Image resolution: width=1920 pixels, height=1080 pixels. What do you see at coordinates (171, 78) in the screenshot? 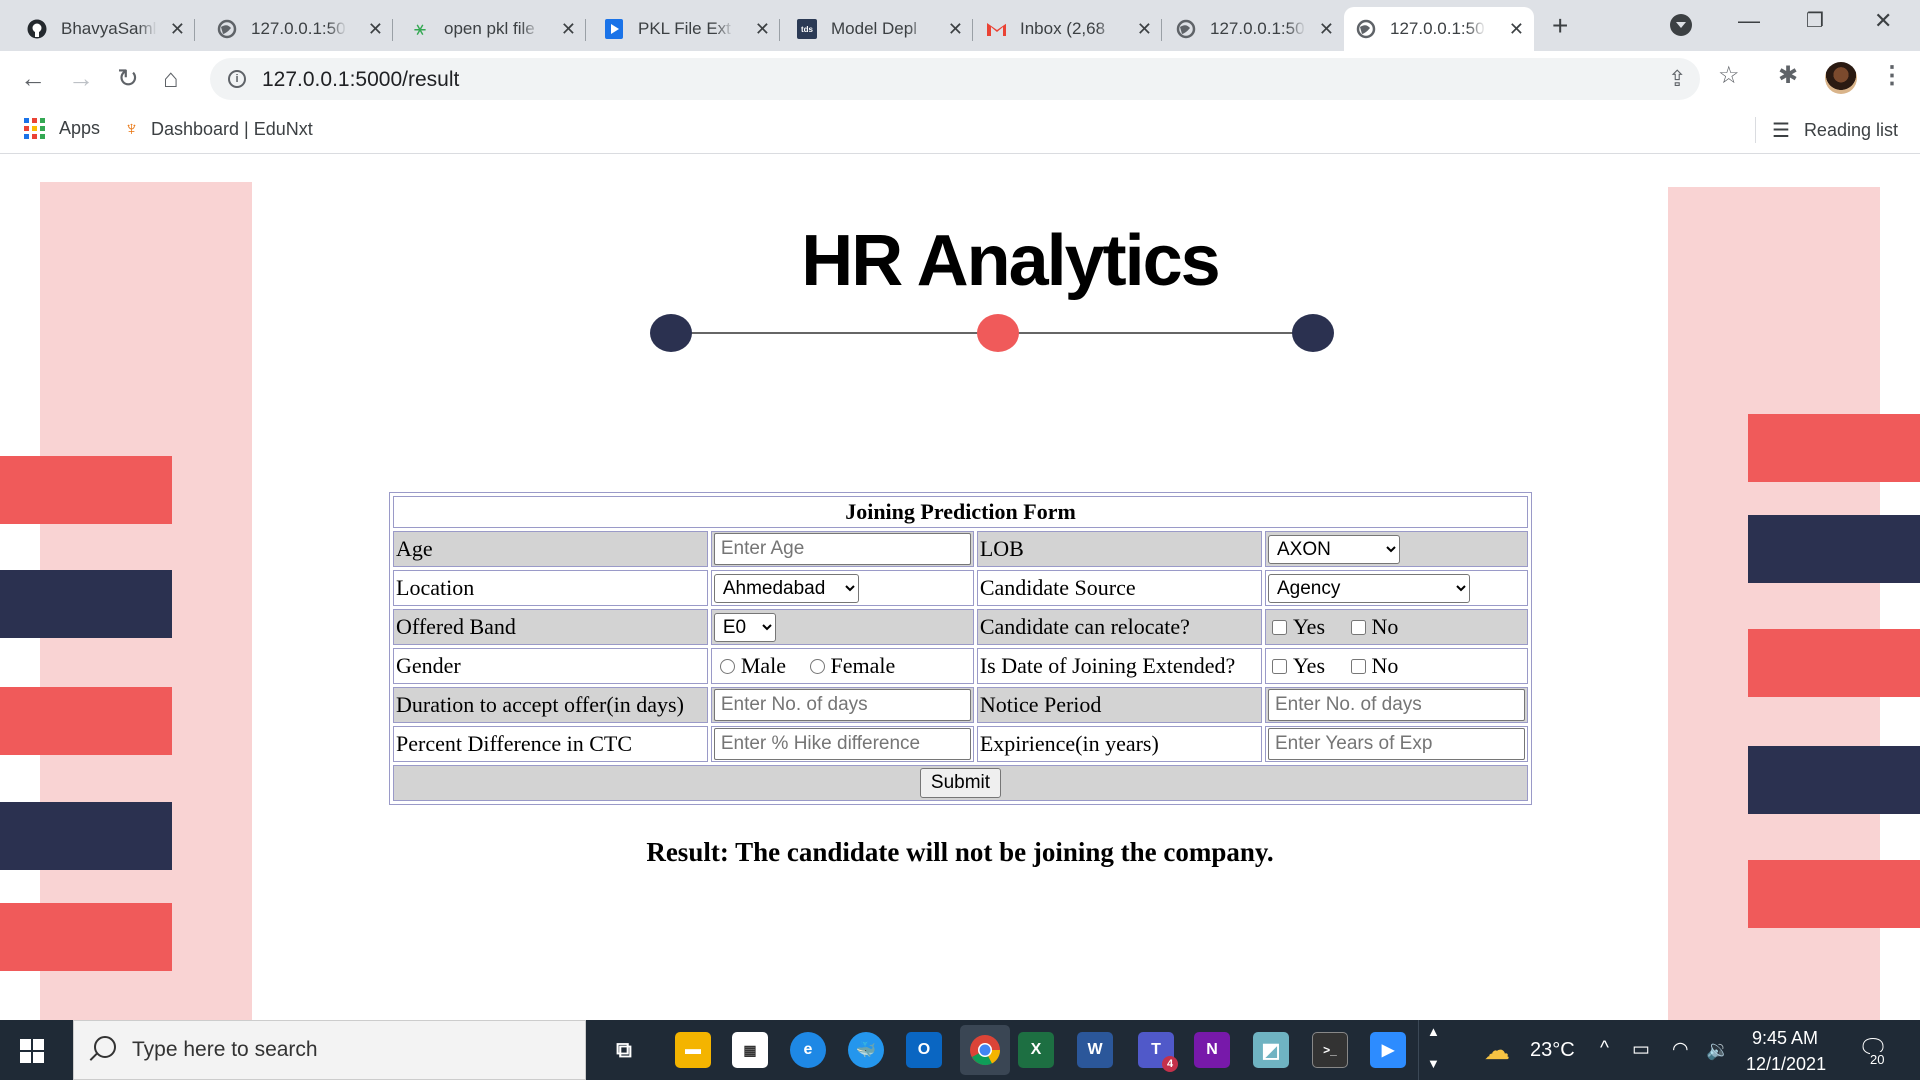
I see `home-icon: ⌂` at bounding box center [171, 78].